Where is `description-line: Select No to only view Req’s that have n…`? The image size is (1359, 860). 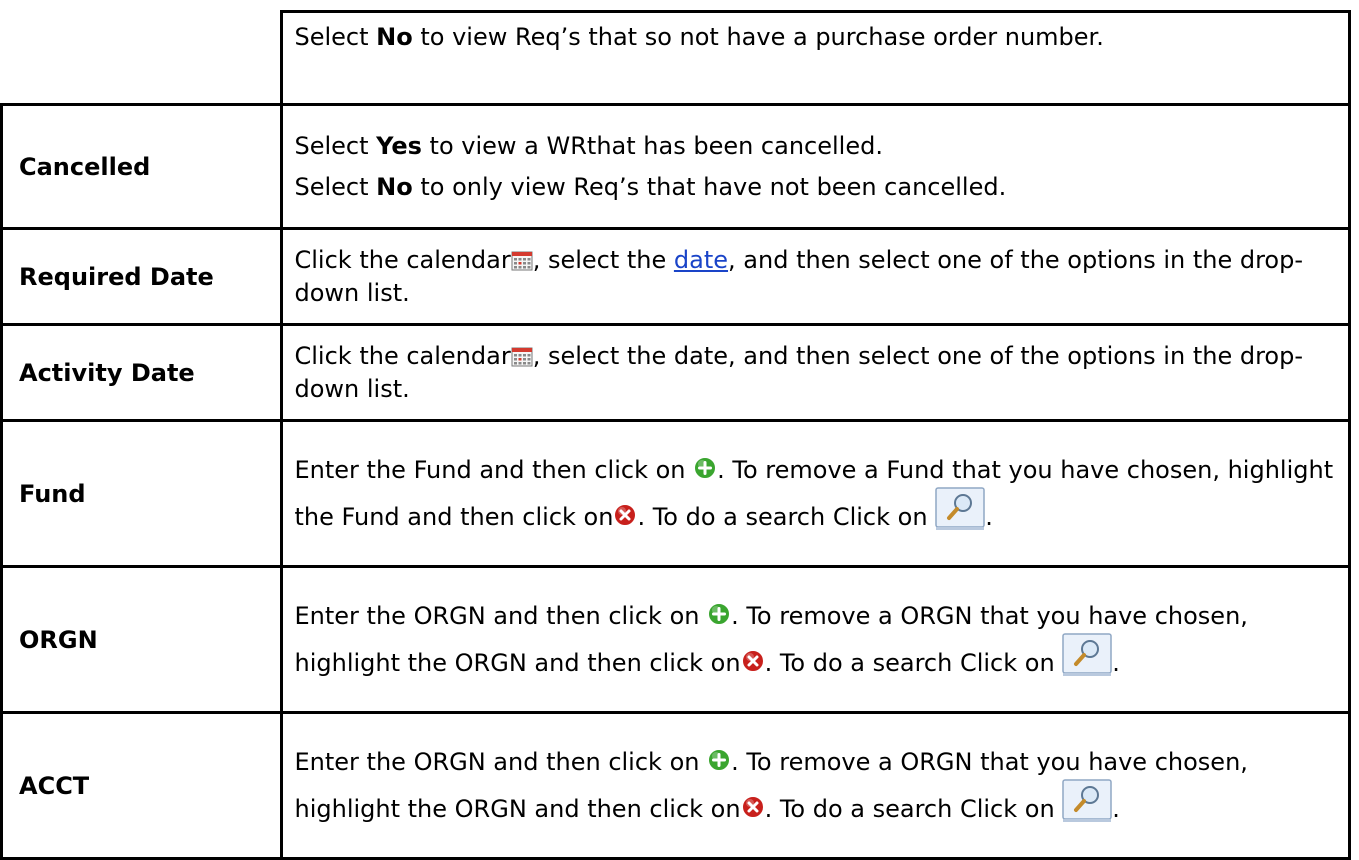
description-line: Select No to only view Req’s that have n… is located at coordinates (817, 187).